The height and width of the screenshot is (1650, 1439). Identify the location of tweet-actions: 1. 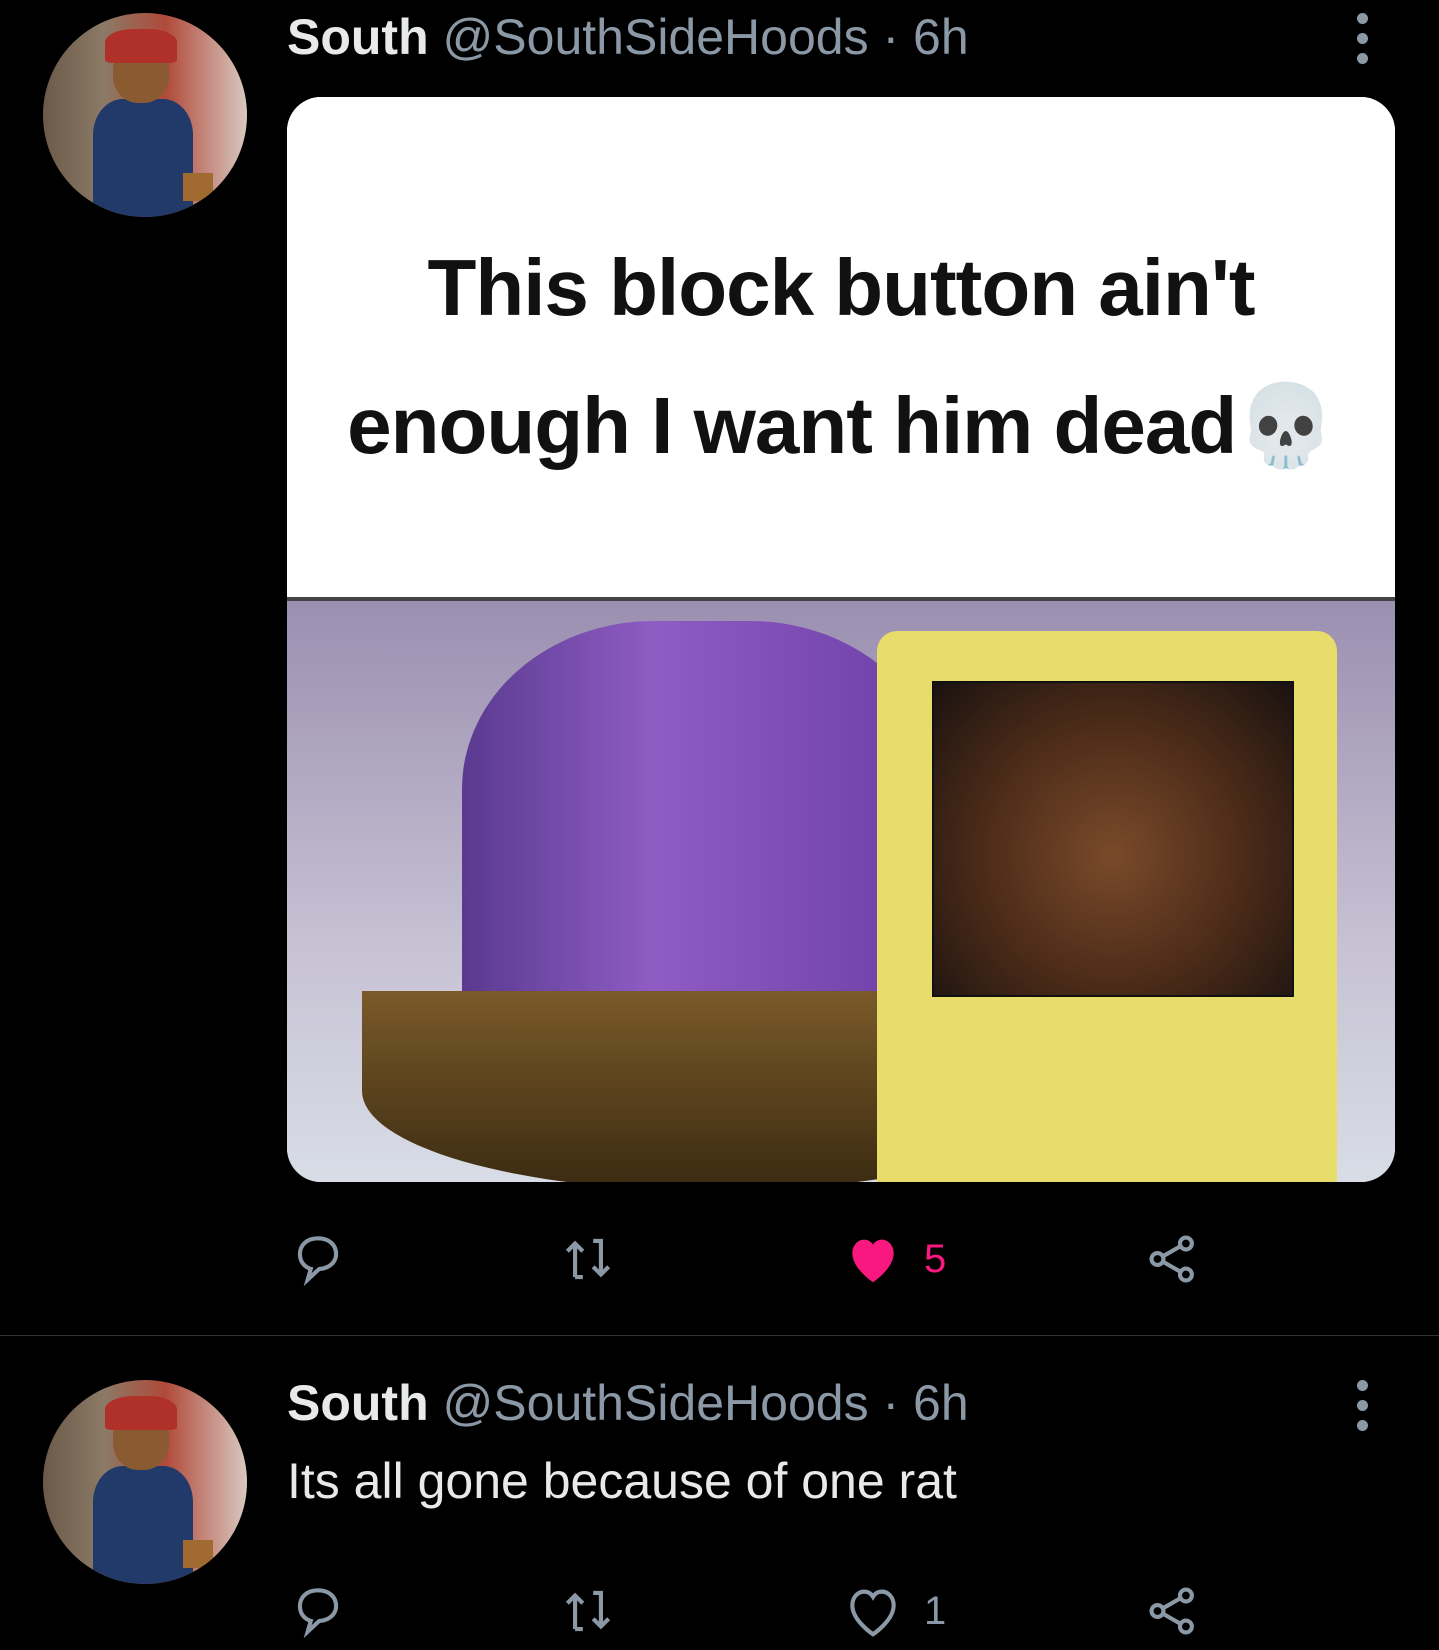
(837, 1615).